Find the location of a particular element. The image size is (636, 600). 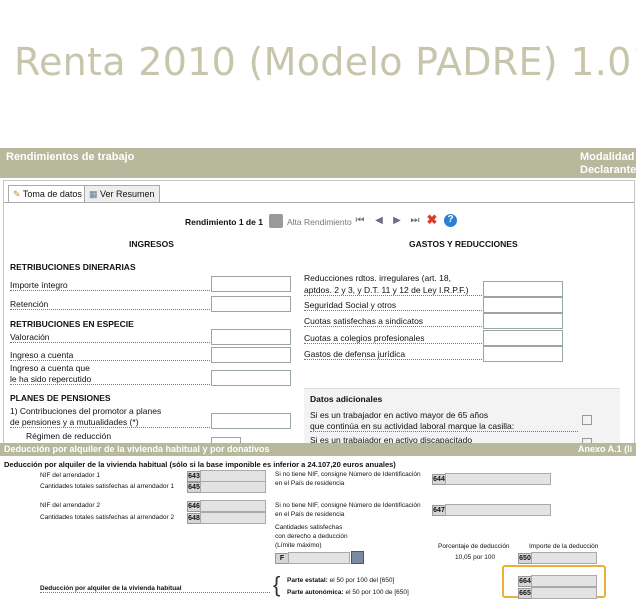

parte-estatal-input is located at coordinates (564, 581).